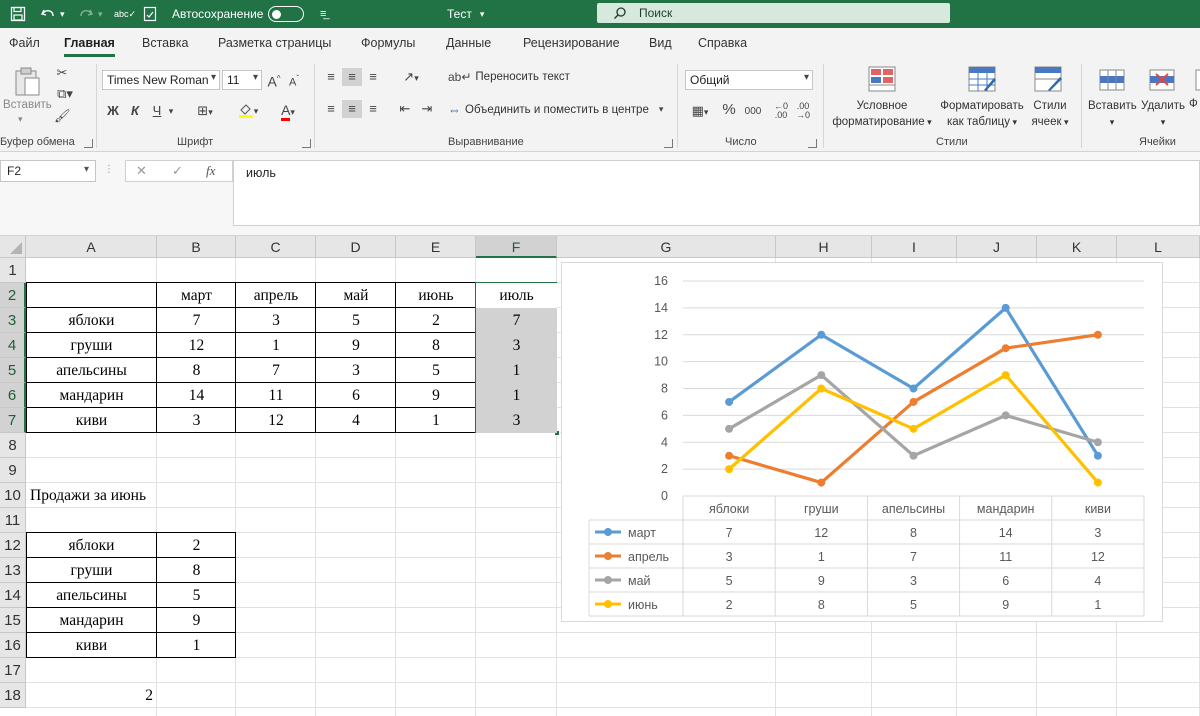 The width and height of the screenshot is (1200, 716). What do you see at coordinates (91, 595) in the screenshot?
I see `sales-row-label: апельсины` at bounding box center [91, 595].